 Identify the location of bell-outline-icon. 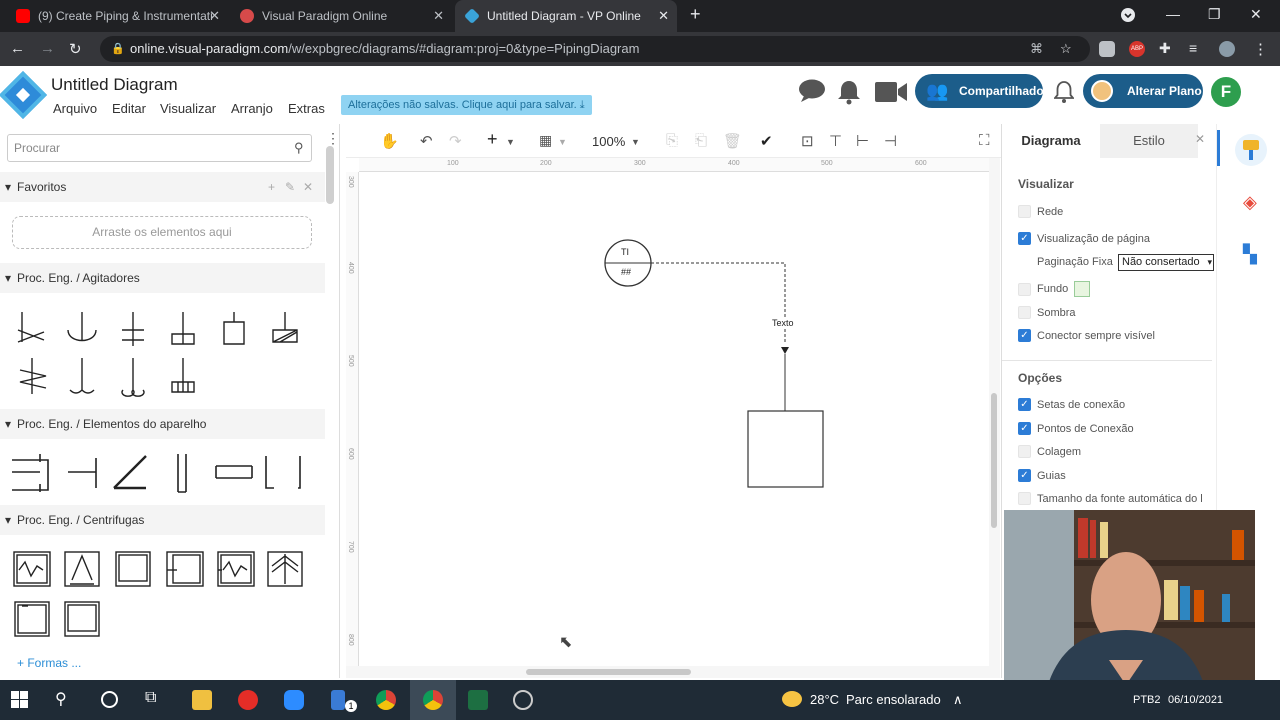
(1064, 93).